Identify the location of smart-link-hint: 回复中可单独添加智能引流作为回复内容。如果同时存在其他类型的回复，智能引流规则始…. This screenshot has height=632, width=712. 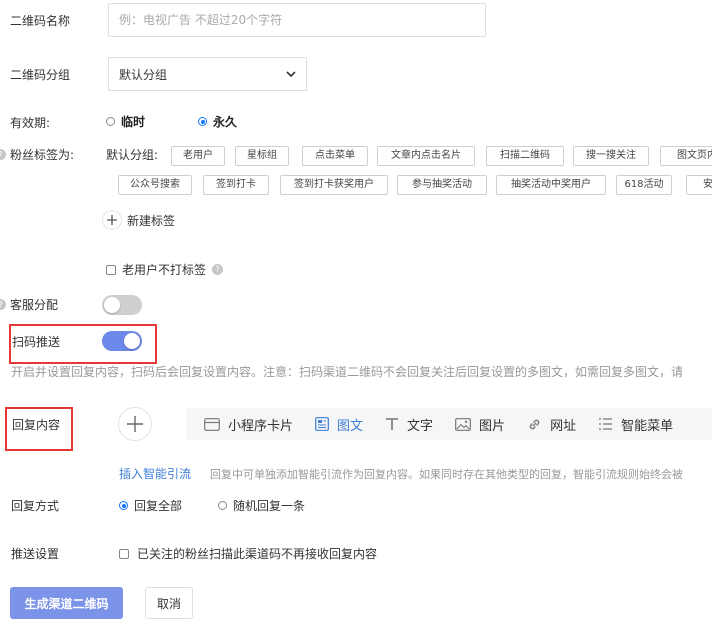
(446, 474).